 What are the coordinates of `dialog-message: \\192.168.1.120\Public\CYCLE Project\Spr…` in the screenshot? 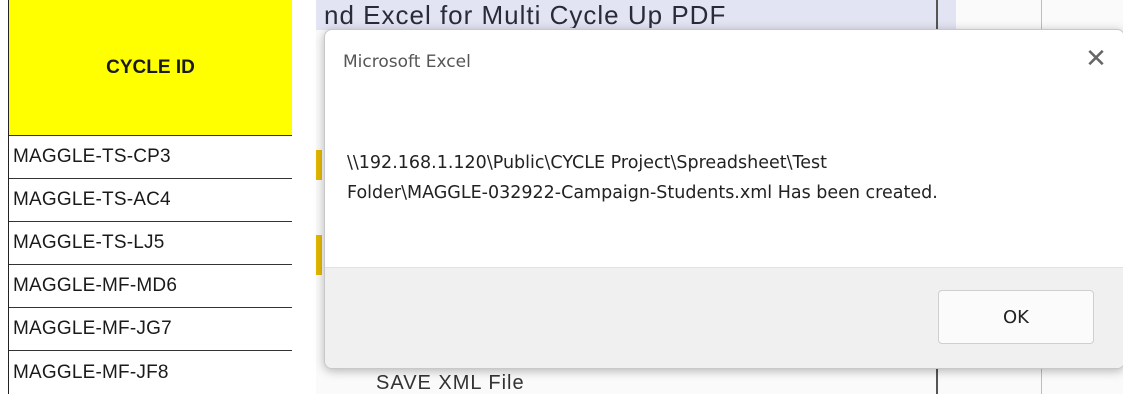 It's located at (717, 178).